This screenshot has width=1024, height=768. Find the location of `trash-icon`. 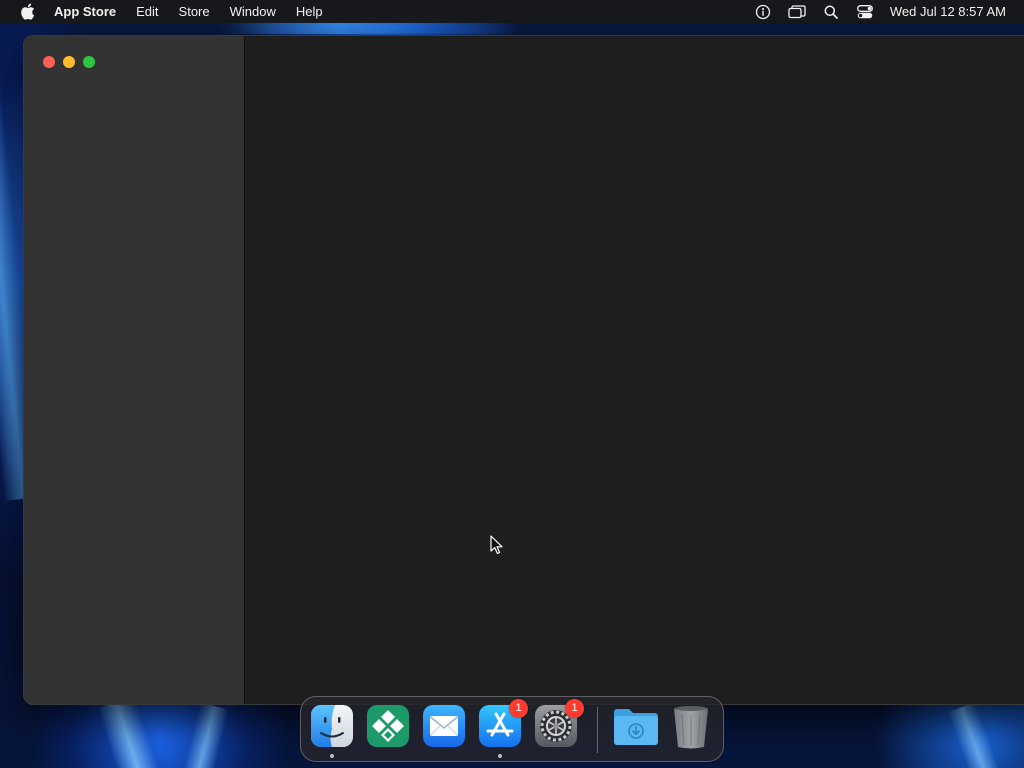

trash-icon is located at coordinates (691, 727).